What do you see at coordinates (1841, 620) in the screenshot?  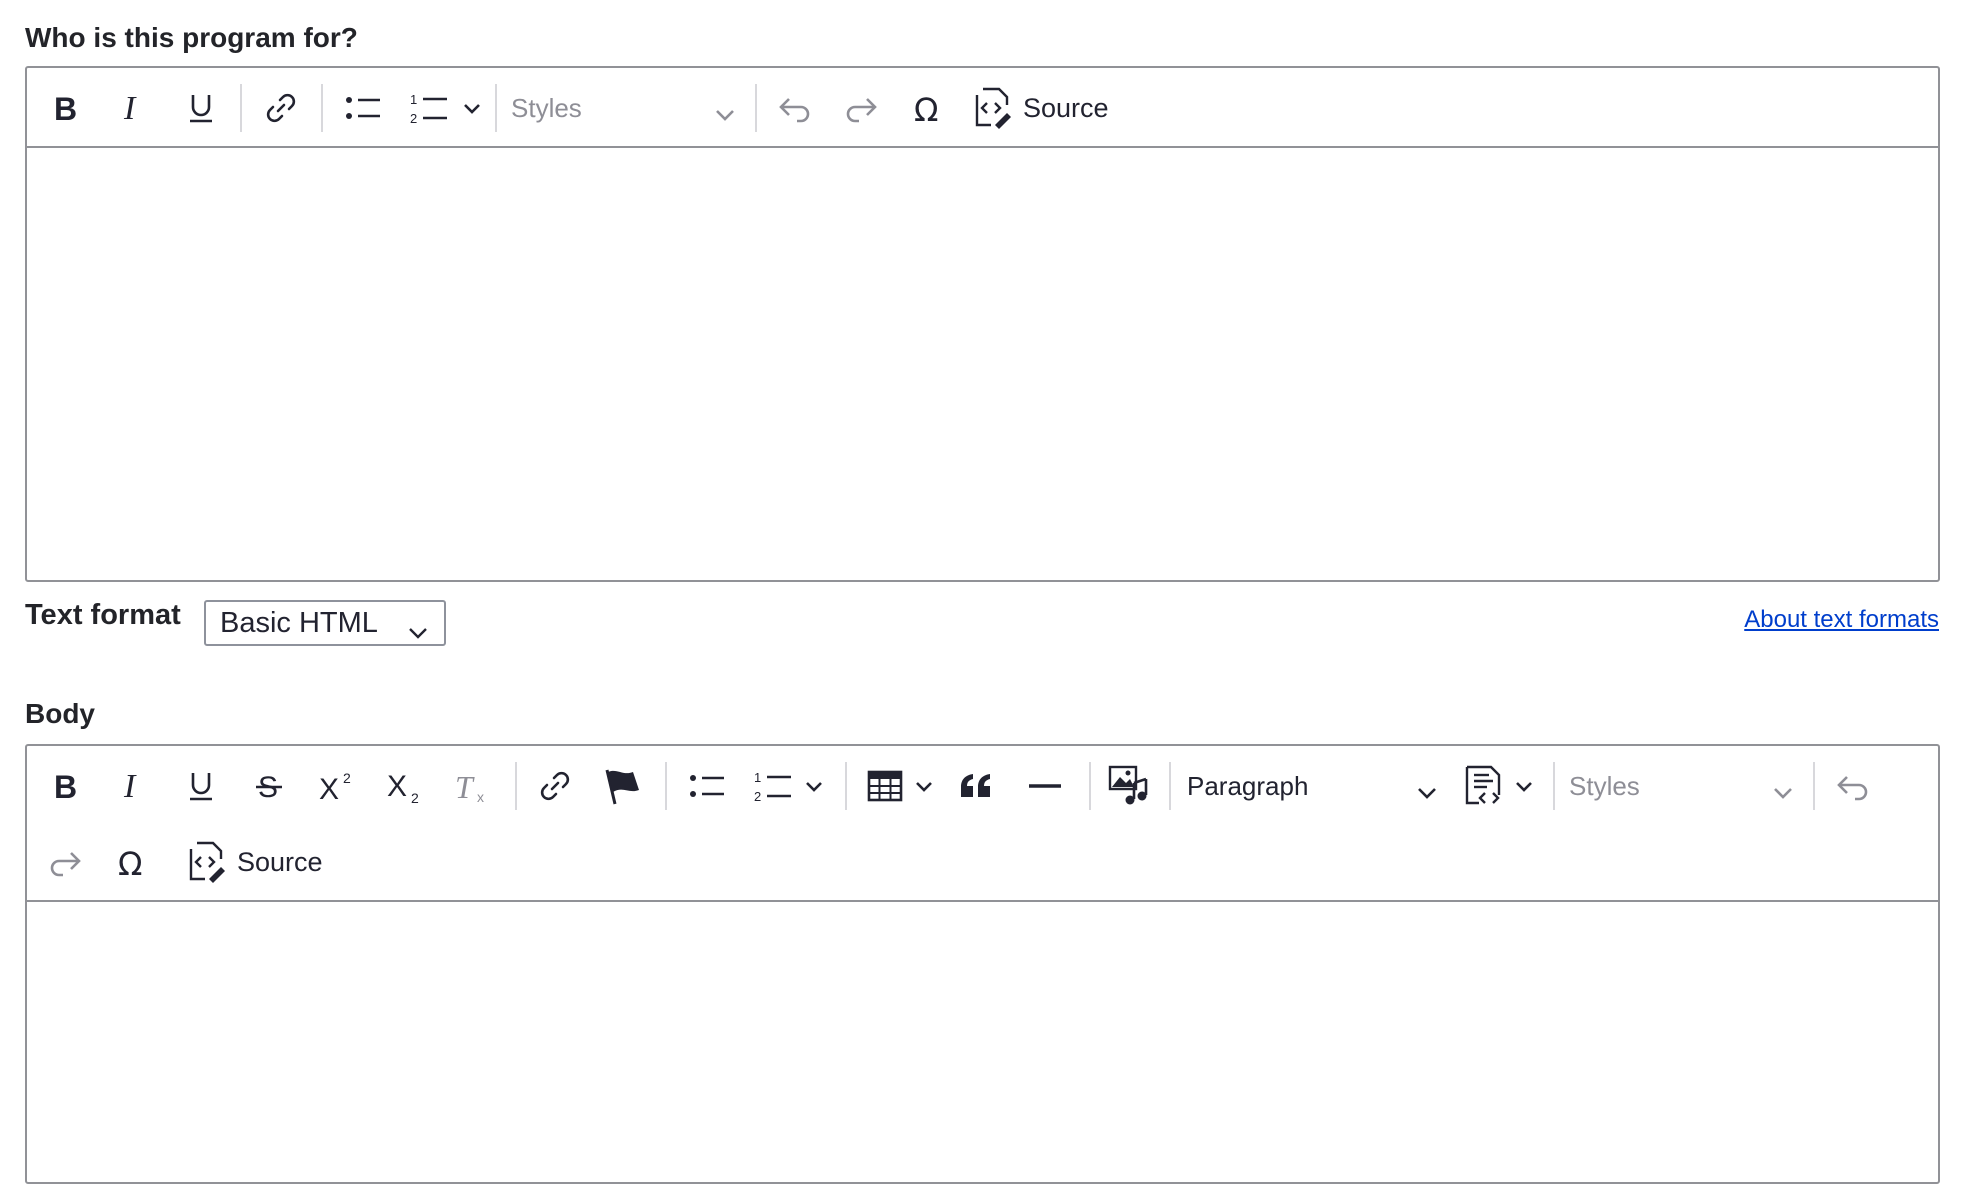 I see `about-text-formats-link: About text formats` at bounding box center [1841, 620].